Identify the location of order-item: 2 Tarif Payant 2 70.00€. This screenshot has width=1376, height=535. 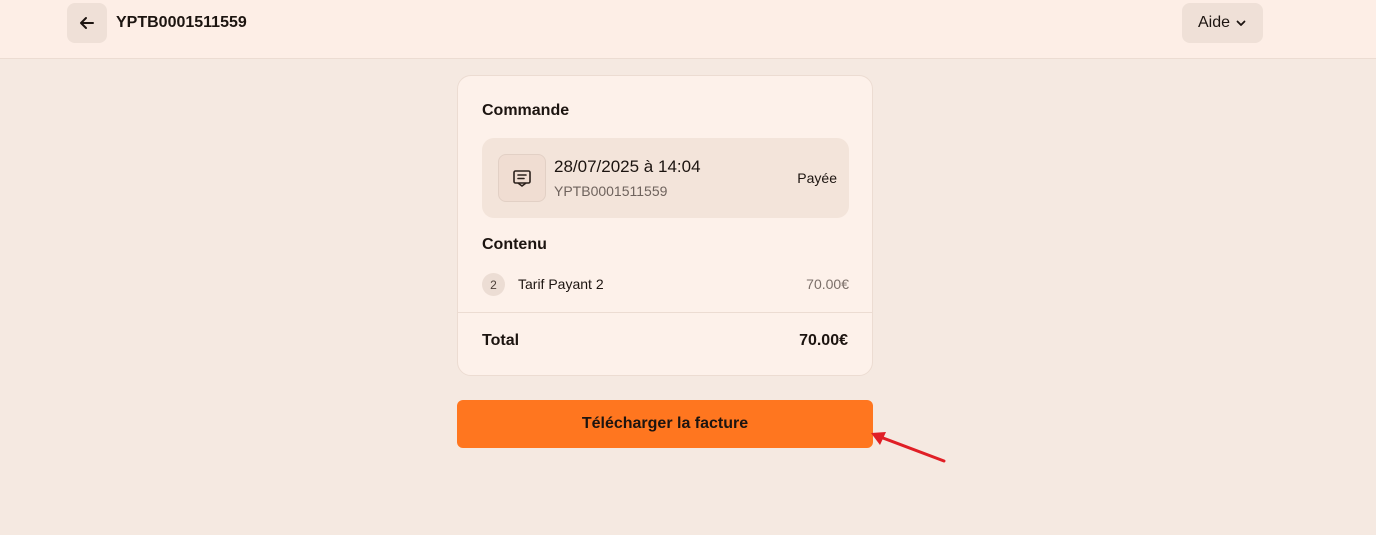
(665, 285).